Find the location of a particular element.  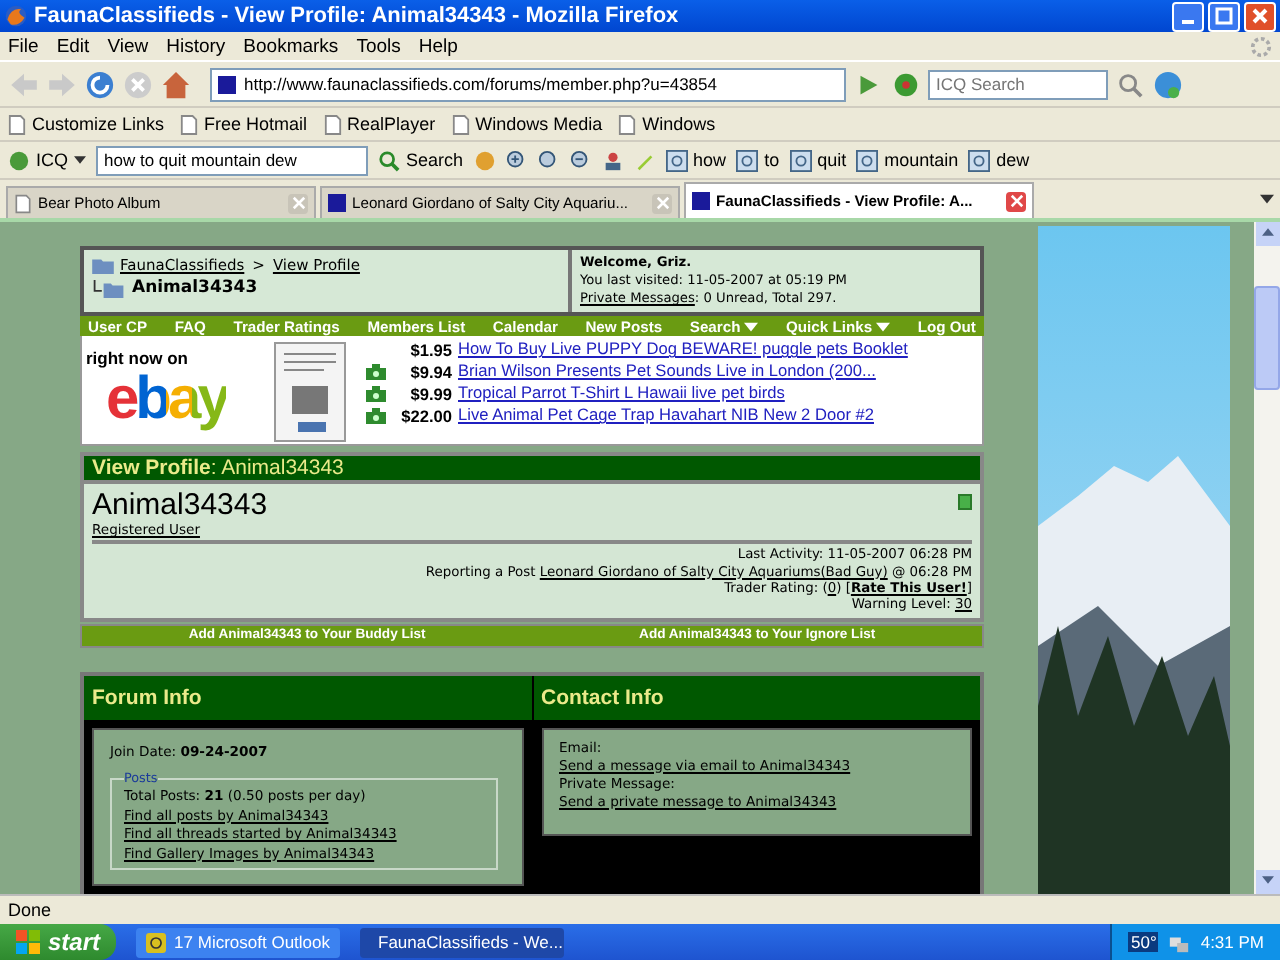

throbber-icon is located at coordinates (1261, 46).